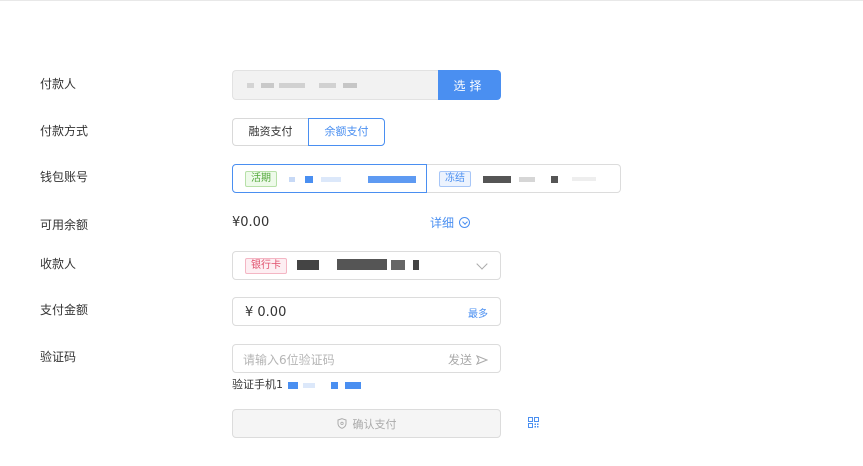 The height and width of the screenshot is (466, 863). I want to click on amount-label: 支付金额, so click(64, 310).